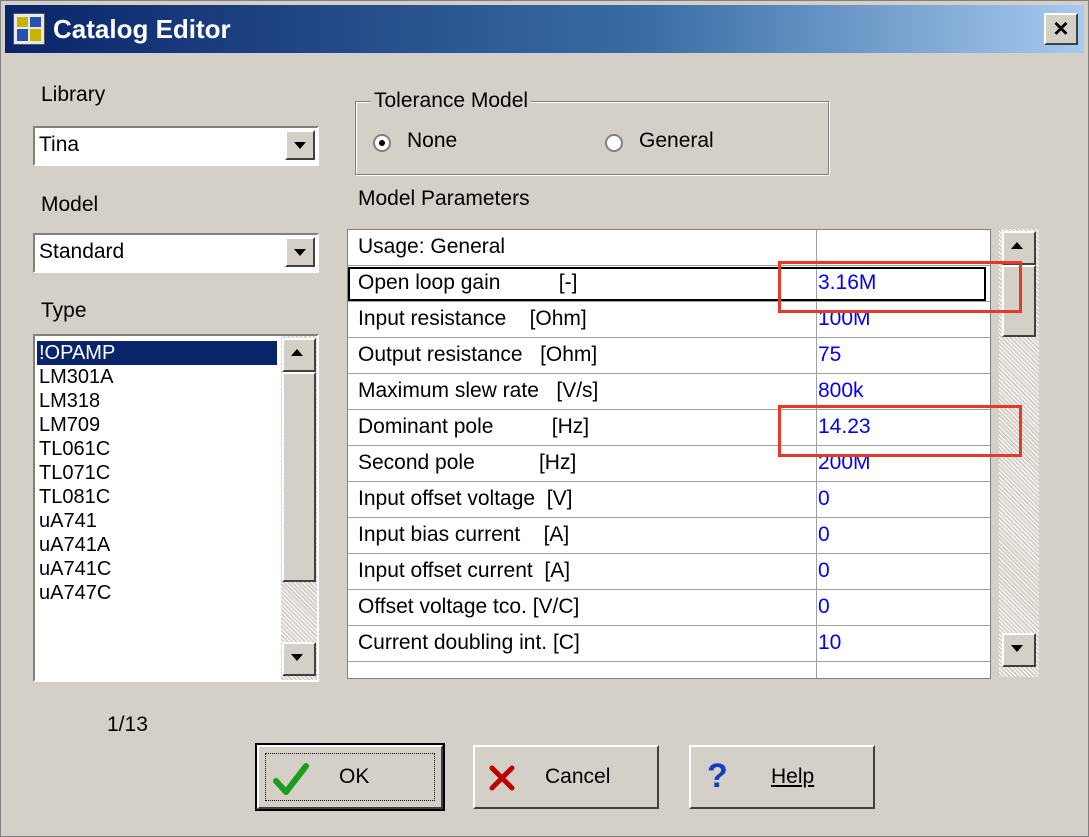 The width and height of the screenshot is (1089, 837). I want to click on type-item: uA747C, so click(157, 593).